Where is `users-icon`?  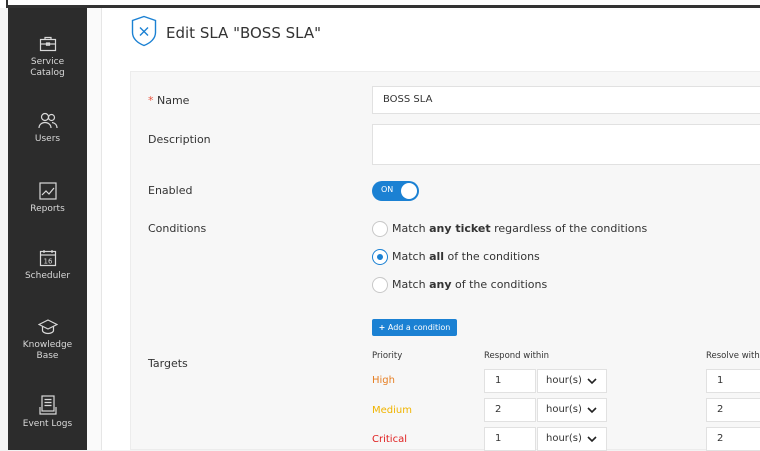
users-icon is located at coordinates (47, 120).